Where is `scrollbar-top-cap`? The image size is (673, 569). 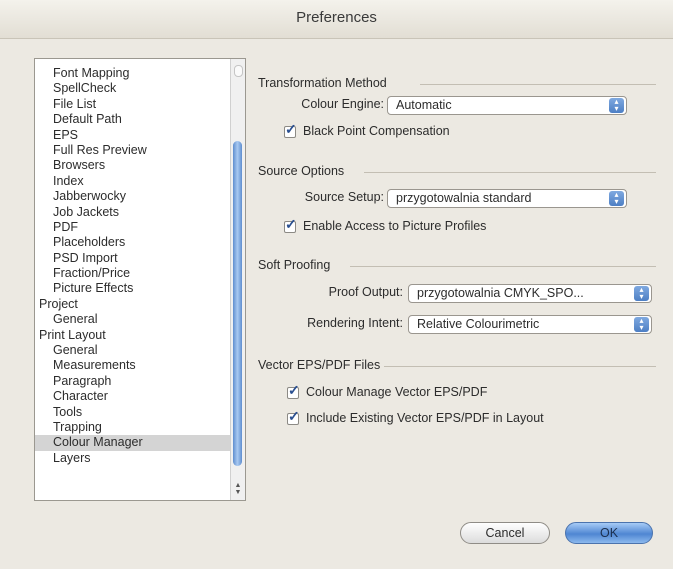 scrollbar-top-cap is located at coordinates (238, 71).